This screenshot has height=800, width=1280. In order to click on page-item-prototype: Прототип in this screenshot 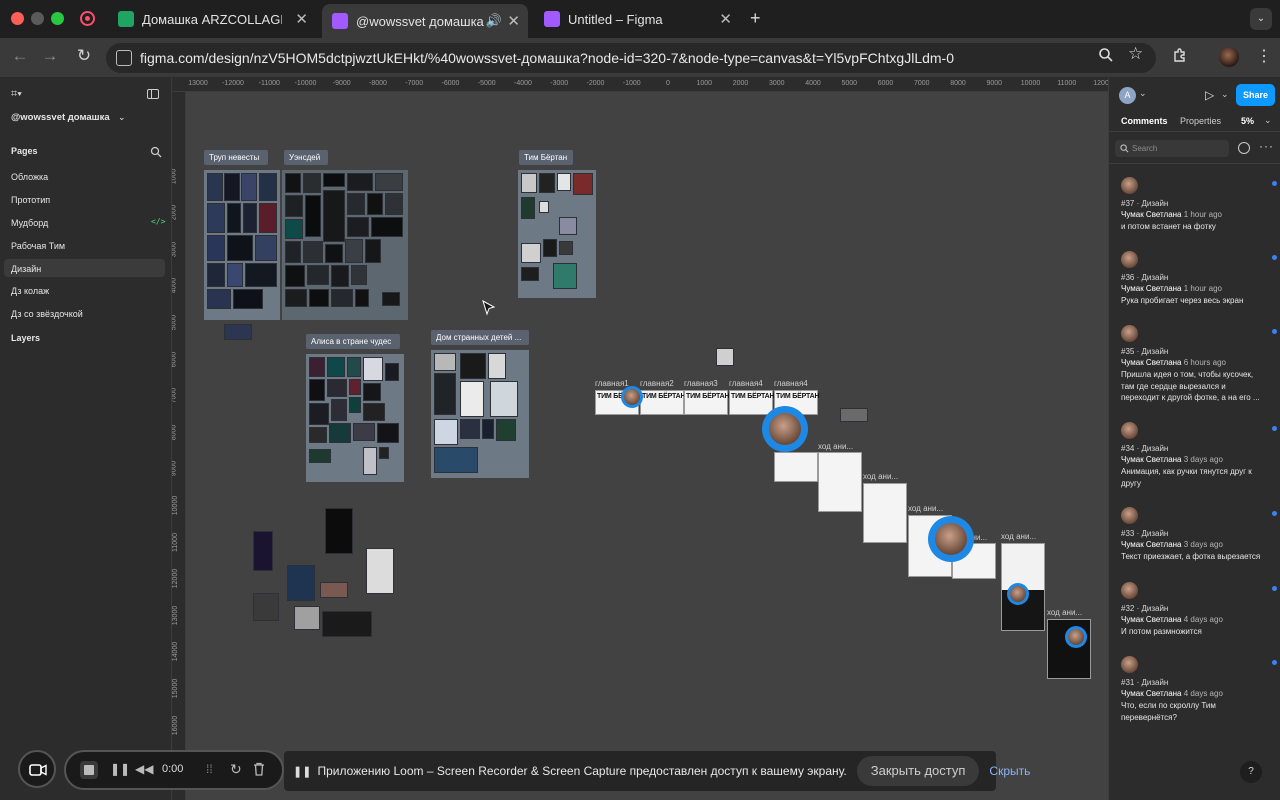, I will do `click(30, 200)`.